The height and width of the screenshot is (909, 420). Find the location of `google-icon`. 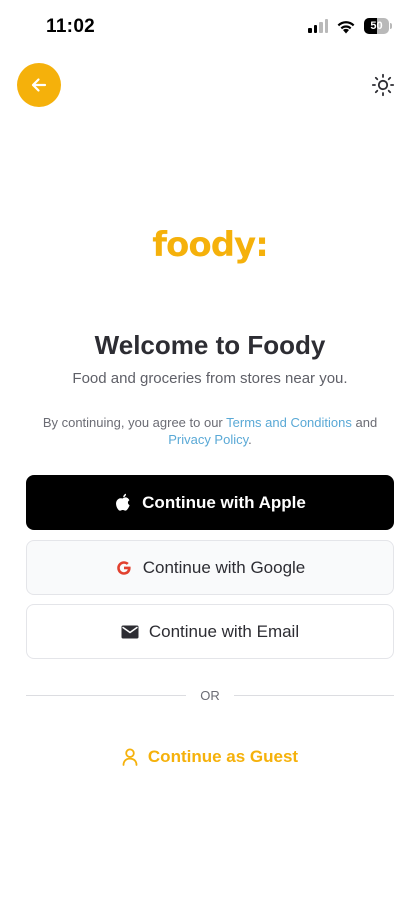

google-icon is located at coordinates (123, 567).